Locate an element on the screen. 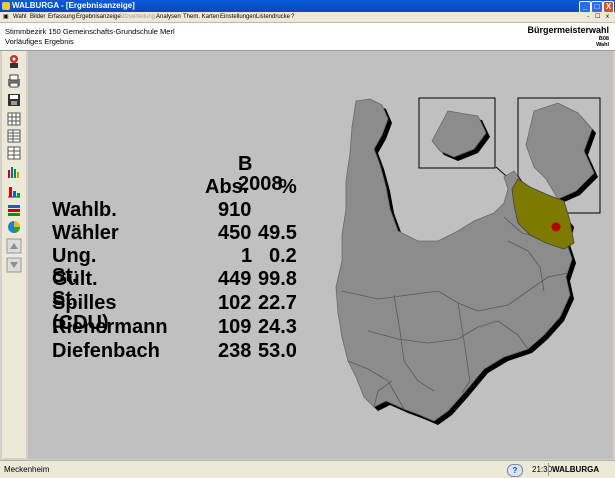 The height and width of the screenshot is (478, 615). mdi-controls: - ☐ x is located at coordinates (599, 17).